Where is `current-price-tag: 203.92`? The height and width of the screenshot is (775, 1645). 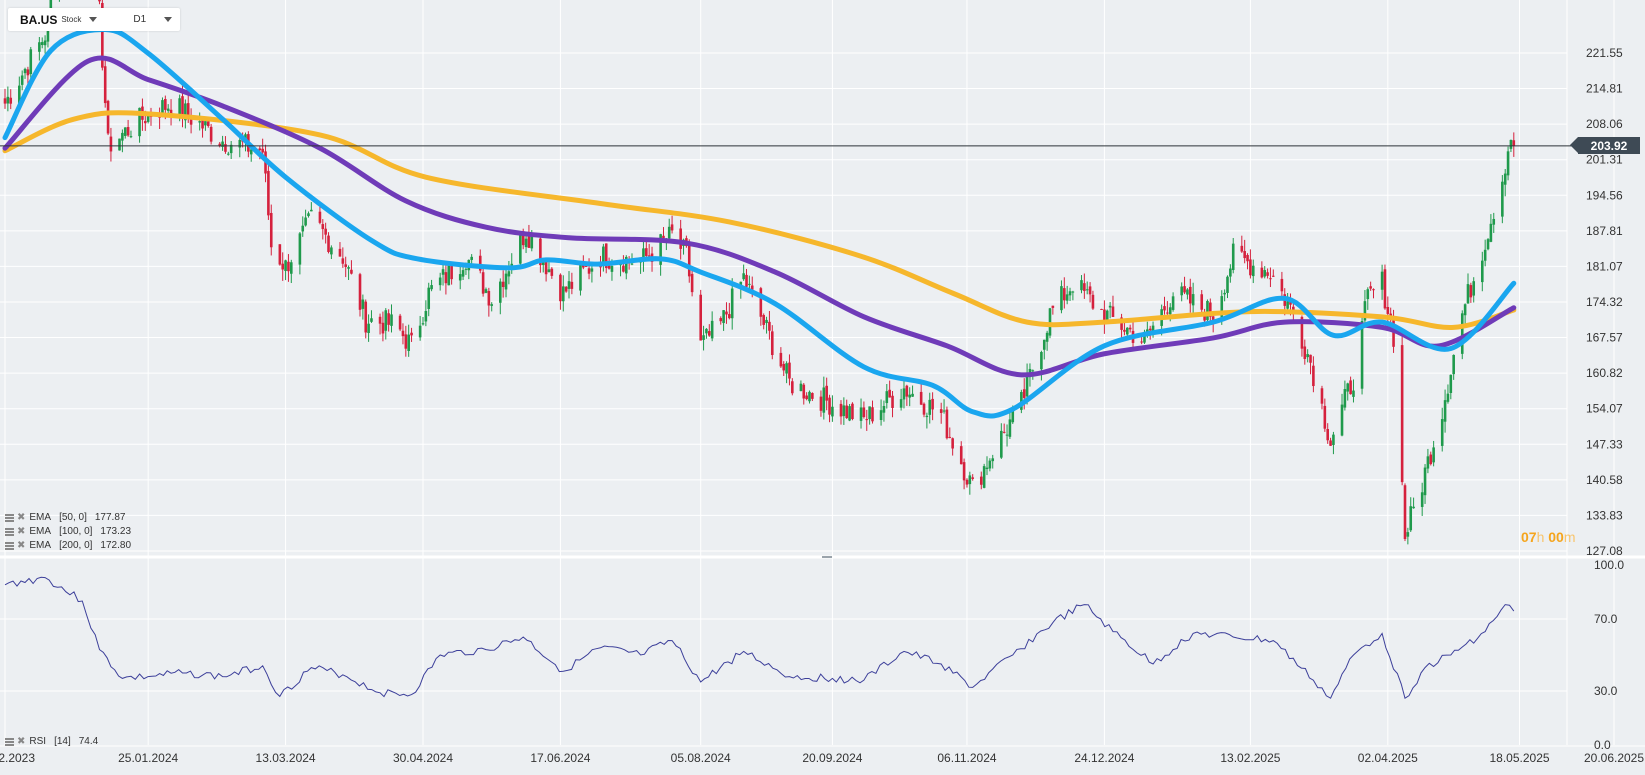
current-price-tag: 203.92 is located at coordinates (1605, 146).